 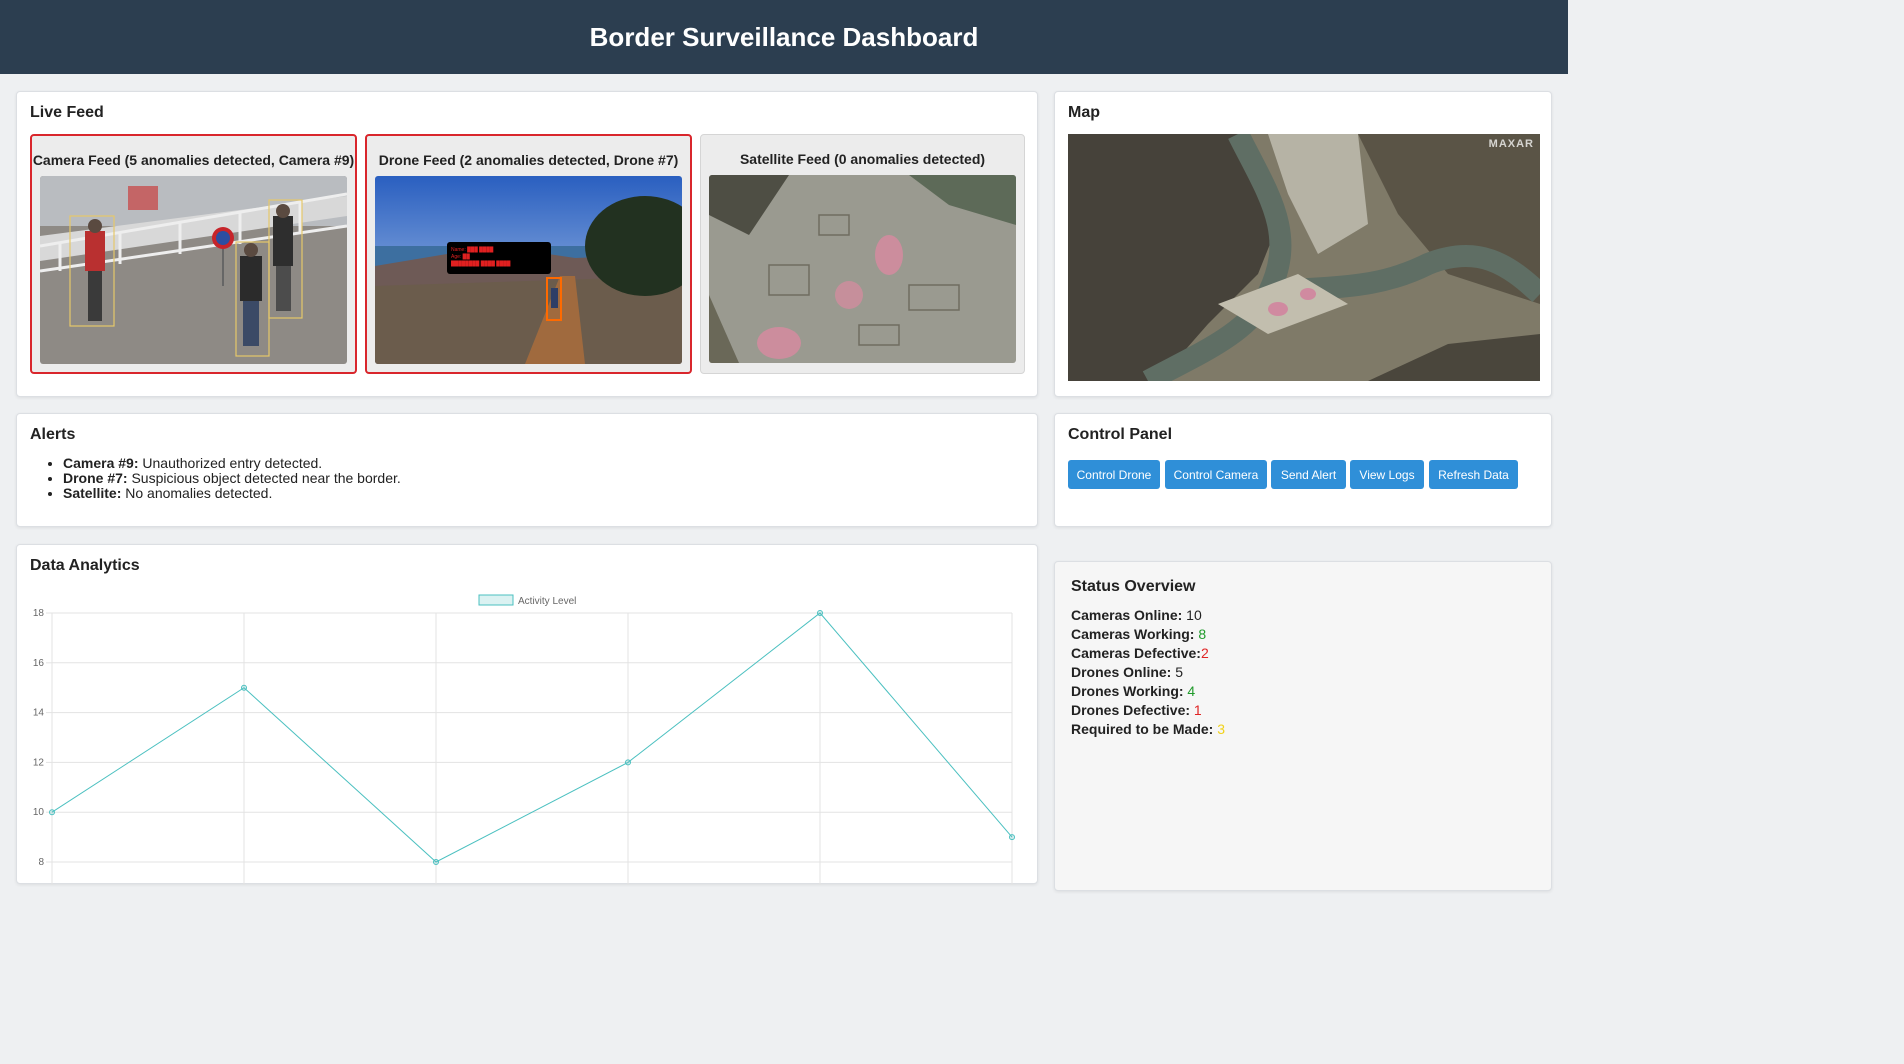 I want to click on series-line, so click(x=532, y=737).